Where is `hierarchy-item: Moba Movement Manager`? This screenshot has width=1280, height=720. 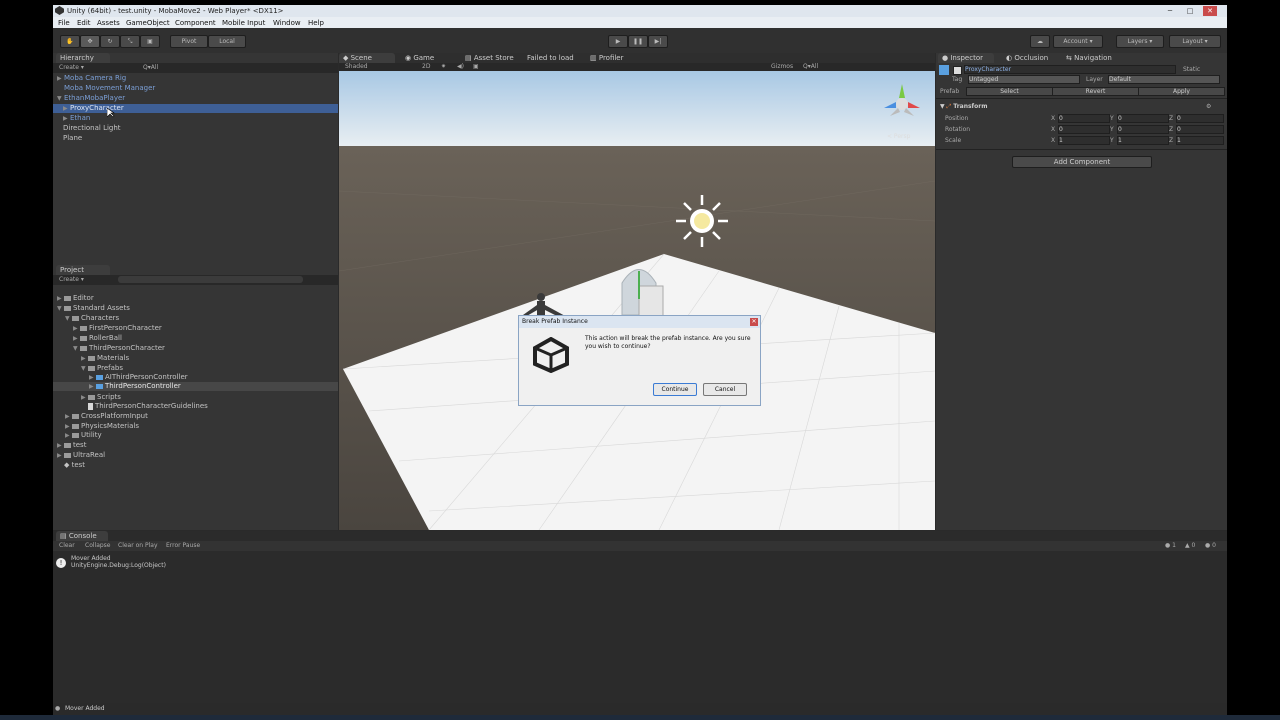
hierarchy-item: Moba Movement Manager is located at coordinates (109, 88).